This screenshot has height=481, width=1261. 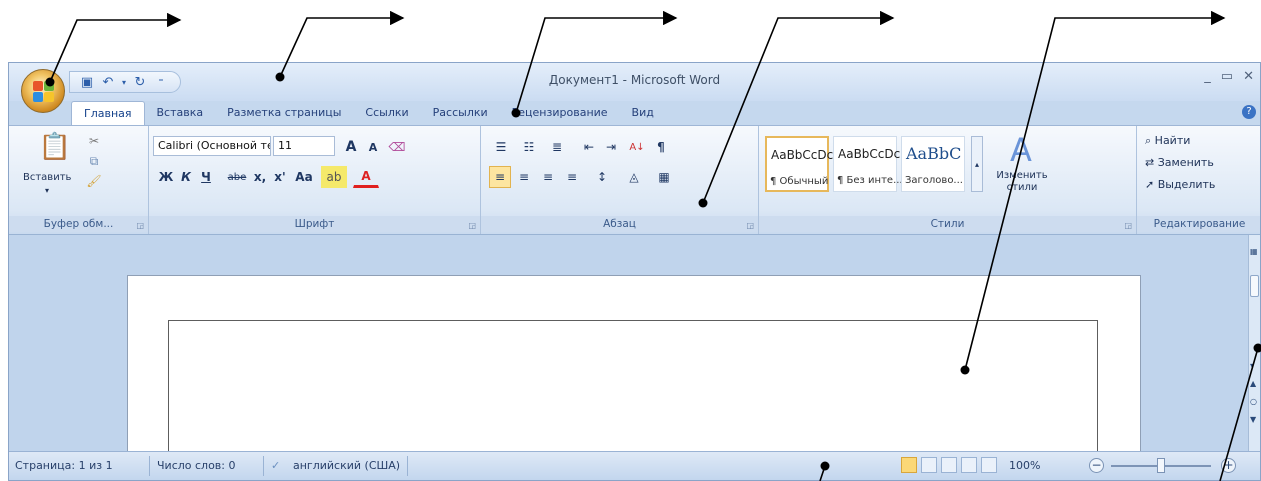 What do you see at coordinates (1252, 365) in the screenshot?
I see `scroll-down-icon: ▾` at bounding box center [1252, 365].